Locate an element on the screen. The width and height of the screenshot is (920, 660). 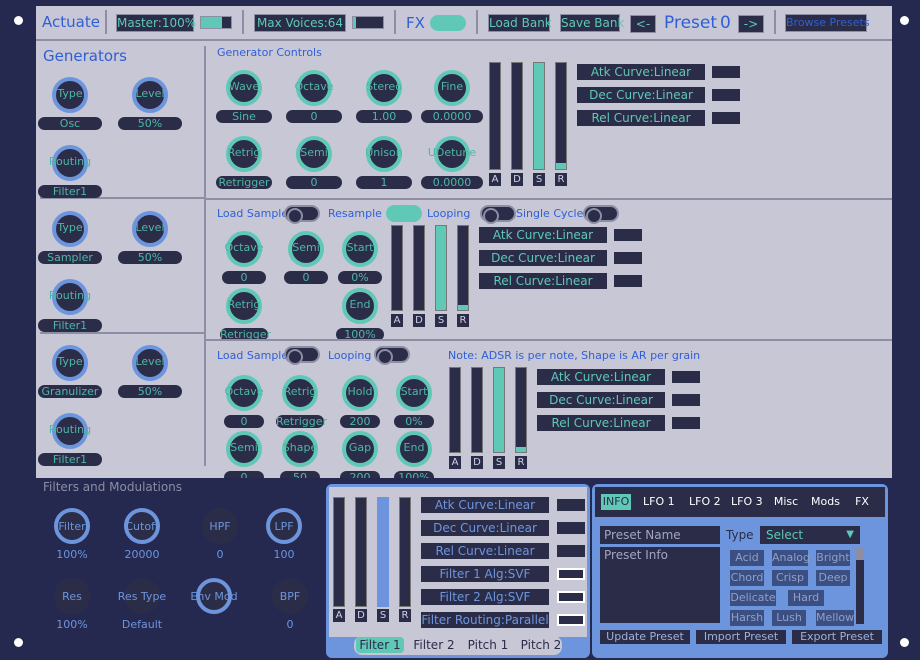
info-tab: LFO 1 is located at coordinates (659, 502).